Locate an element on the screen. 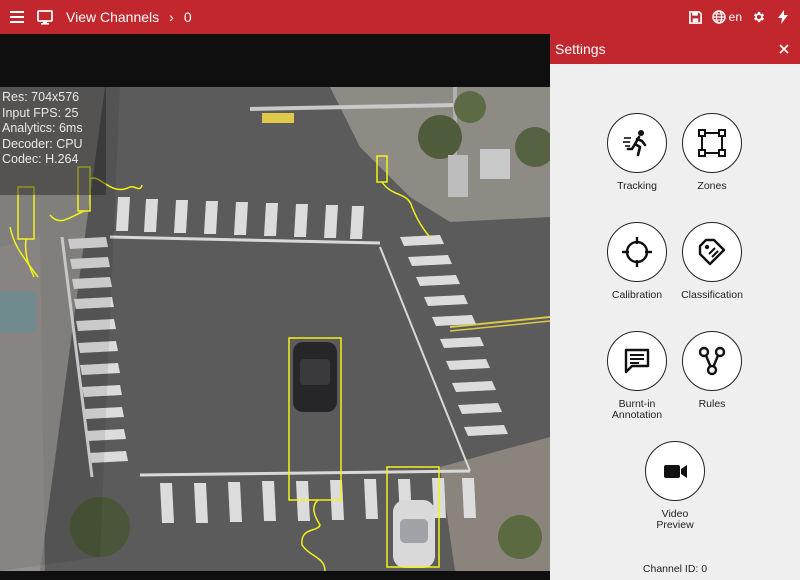 The image size is (800, 580). classification-button: Classification is located at coordinates (712, 261).